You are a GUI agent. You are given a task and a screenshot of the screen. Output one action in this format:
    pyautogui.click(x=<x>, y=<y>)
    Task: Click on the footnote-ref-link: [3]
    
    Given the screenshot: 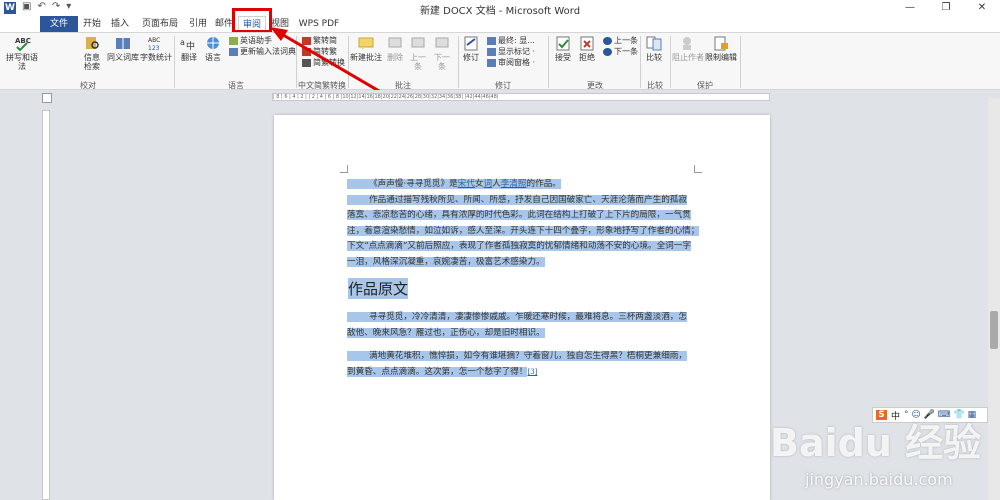 What is the action you would take?
    pyautogui.click(x=532, y=372)
    